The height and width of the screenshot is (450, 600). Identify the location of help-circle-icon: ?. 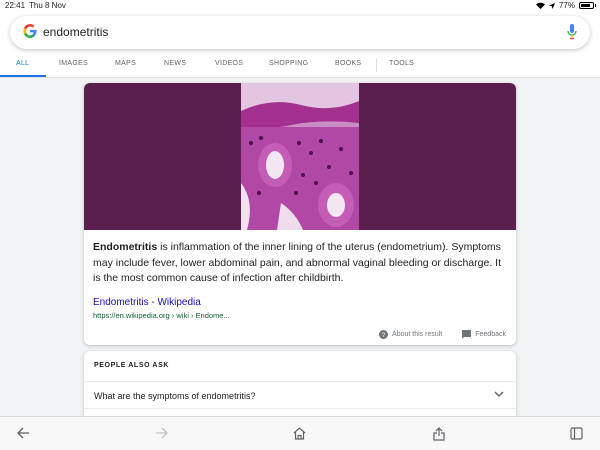
(384, 334).